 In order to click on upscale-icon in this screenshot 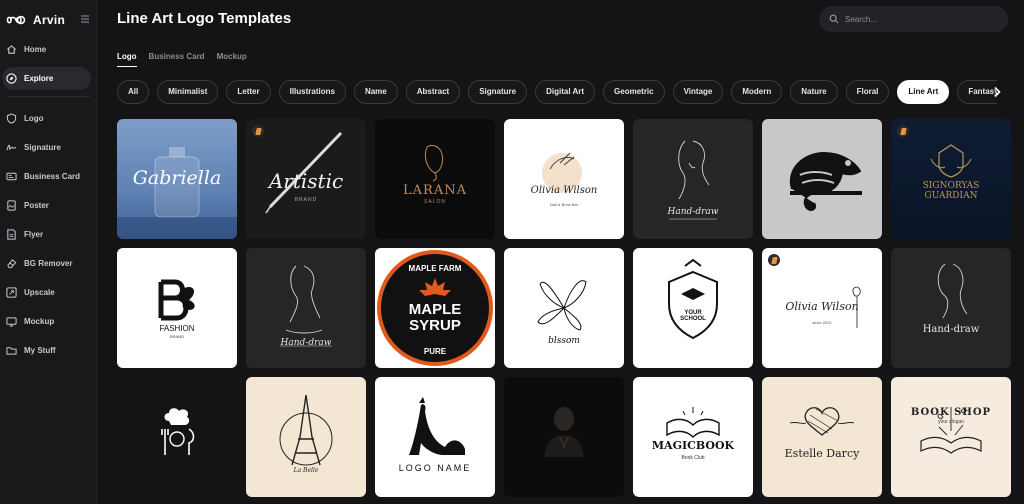, I will do `click(11, 292)`.